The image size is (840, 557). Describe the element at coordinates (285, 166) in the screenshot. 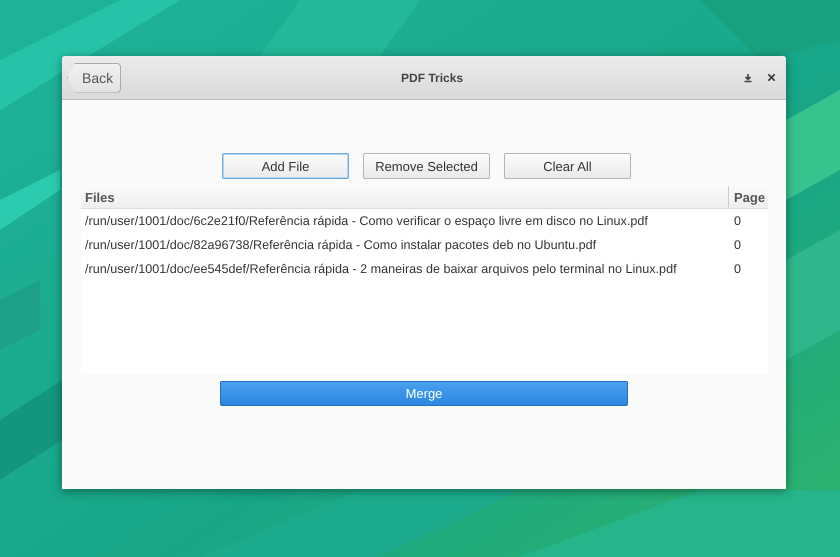

I see `action-button: Add File` at that location.